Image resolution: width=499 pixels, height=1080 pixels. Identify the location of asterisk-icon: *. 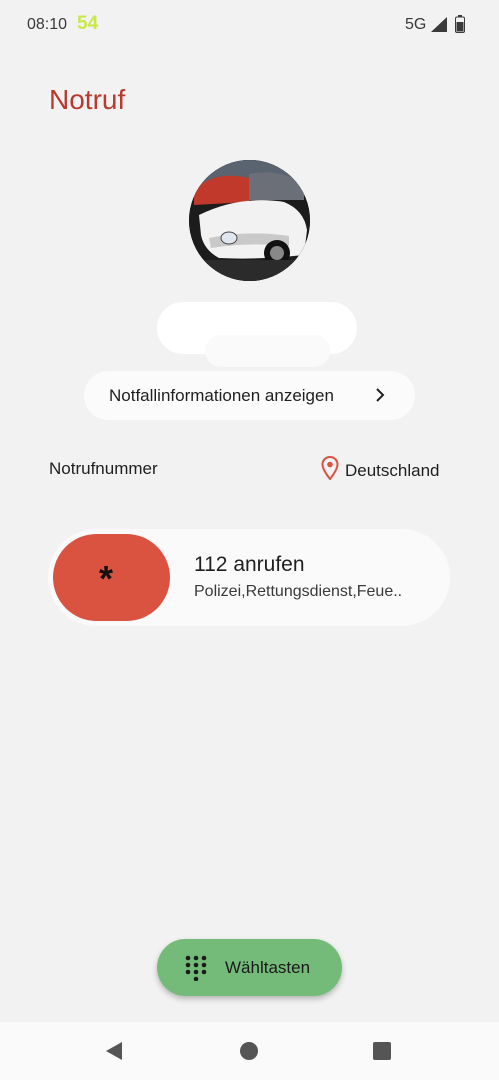
(106, 578).